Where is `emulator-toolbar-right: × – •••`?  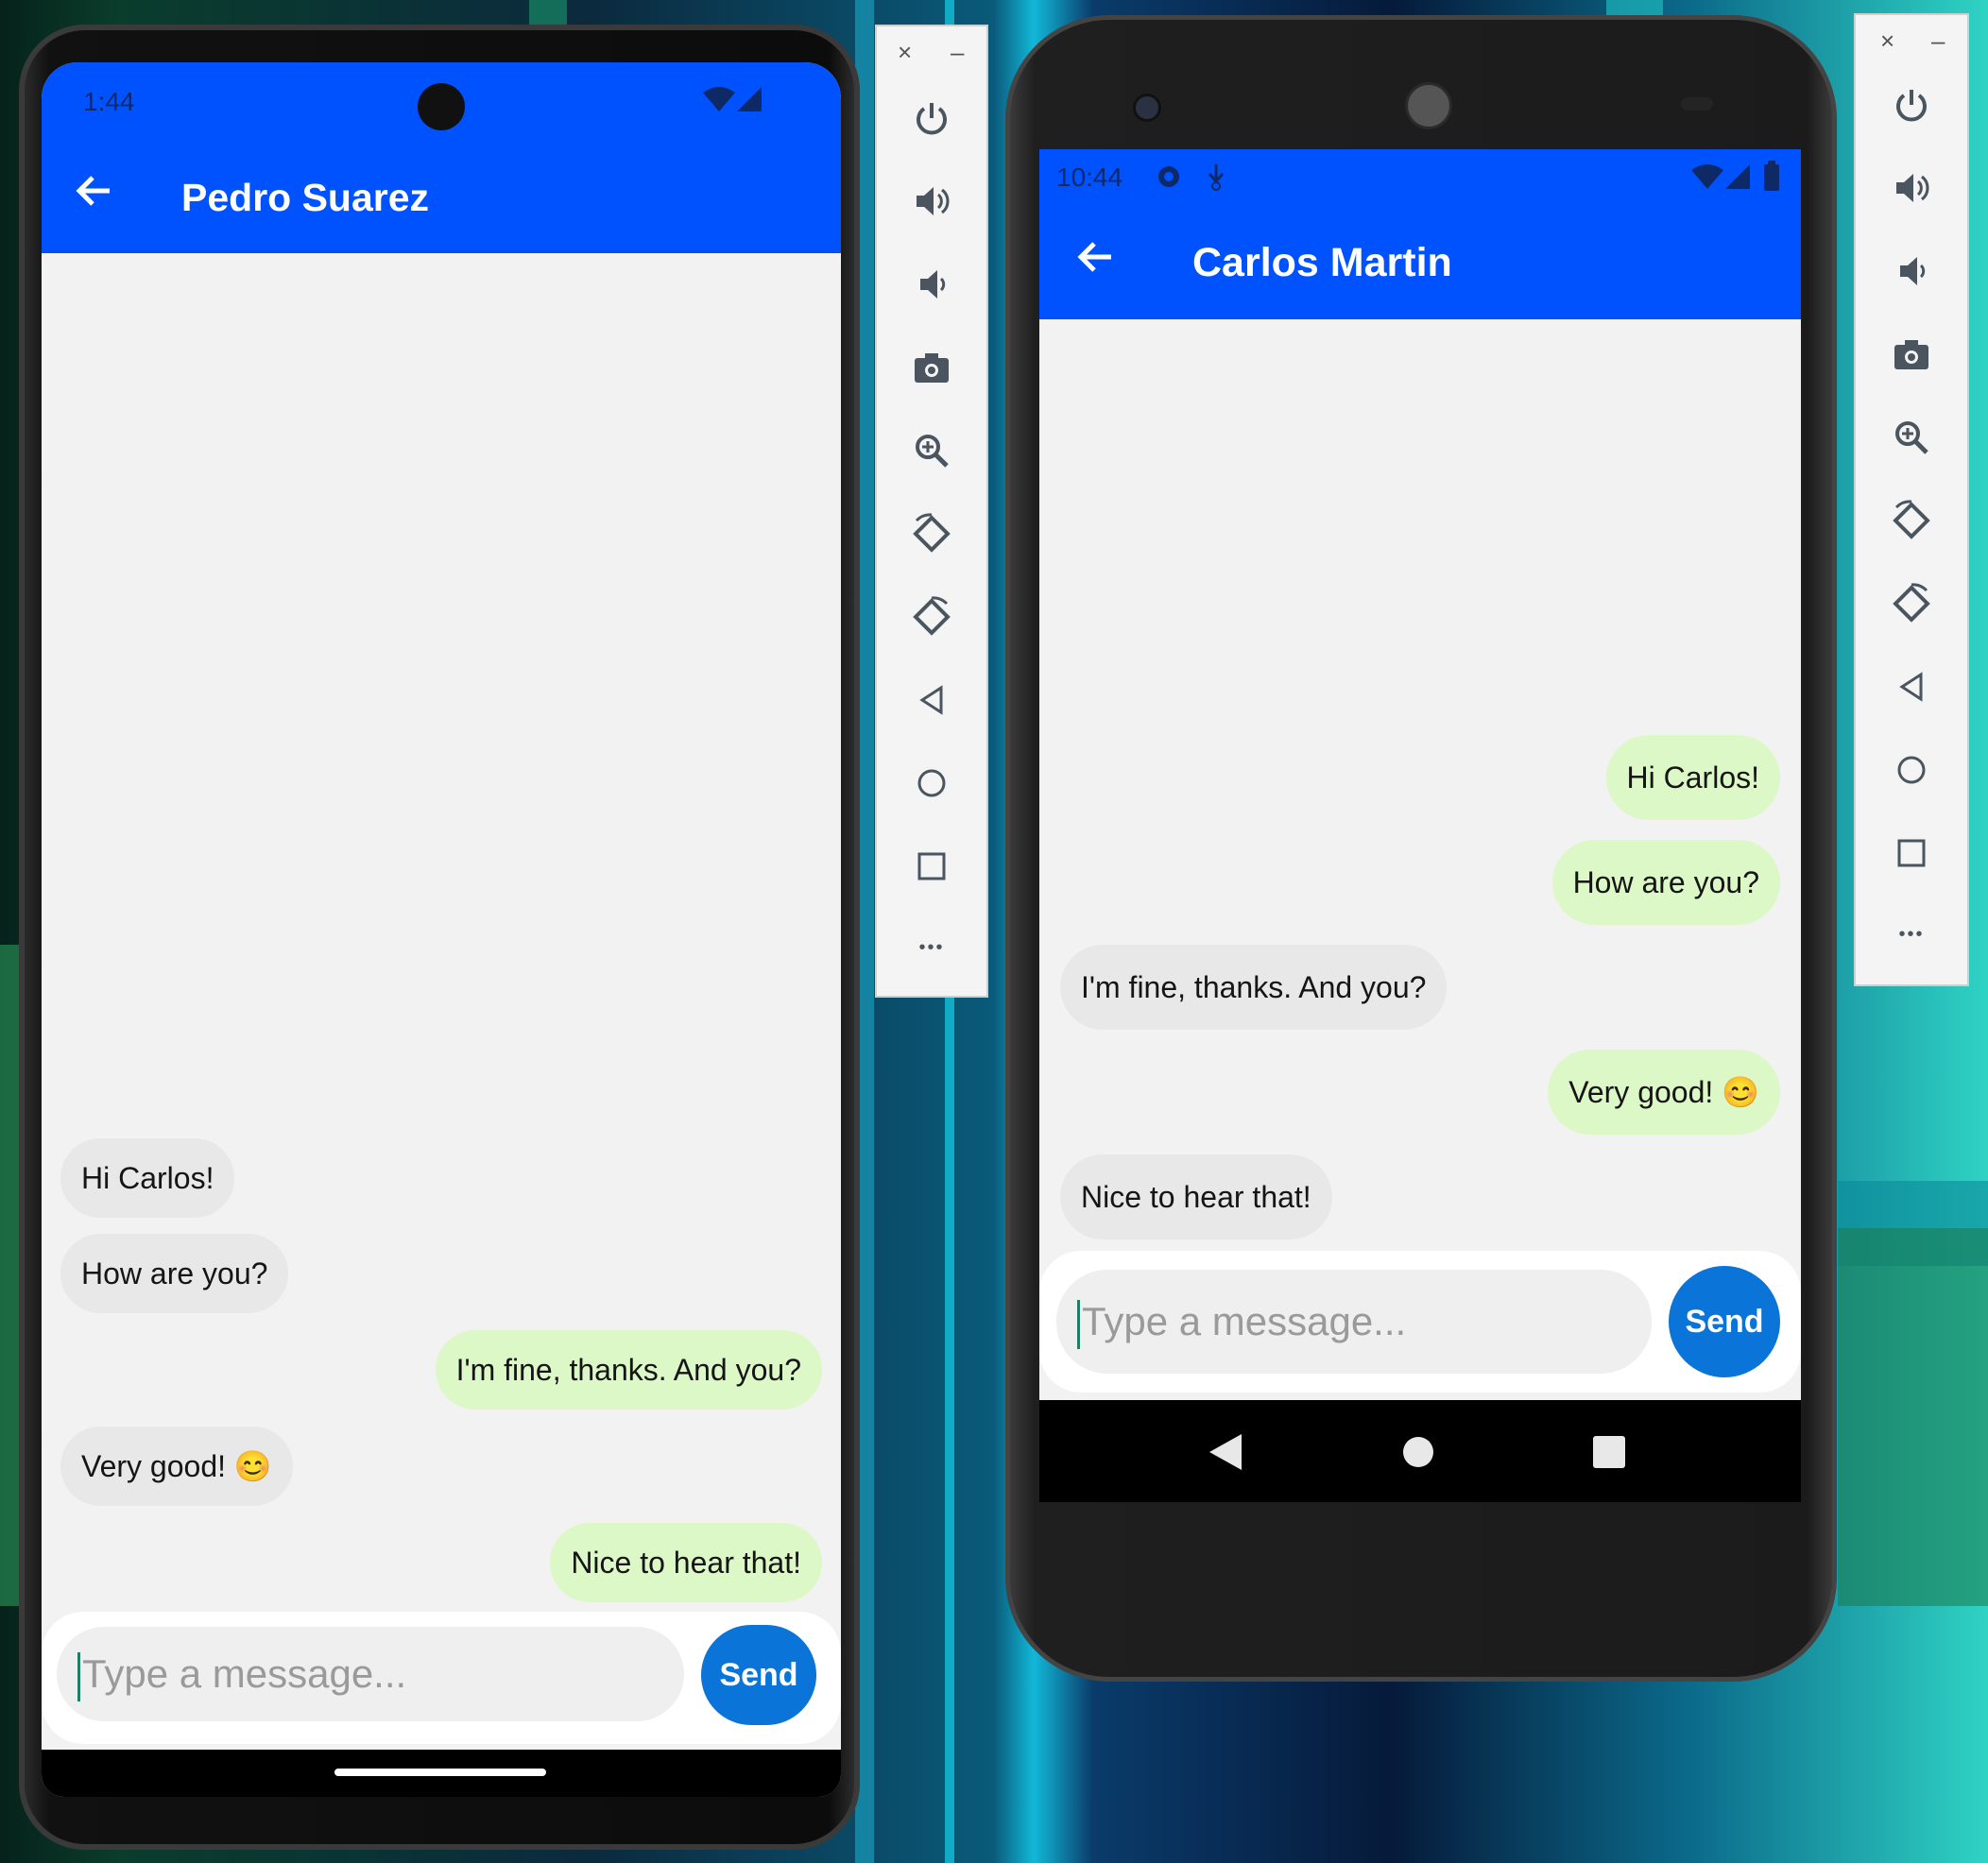
emulator-toolbar-right: × – ••• is located at coordinates (1911, 500).